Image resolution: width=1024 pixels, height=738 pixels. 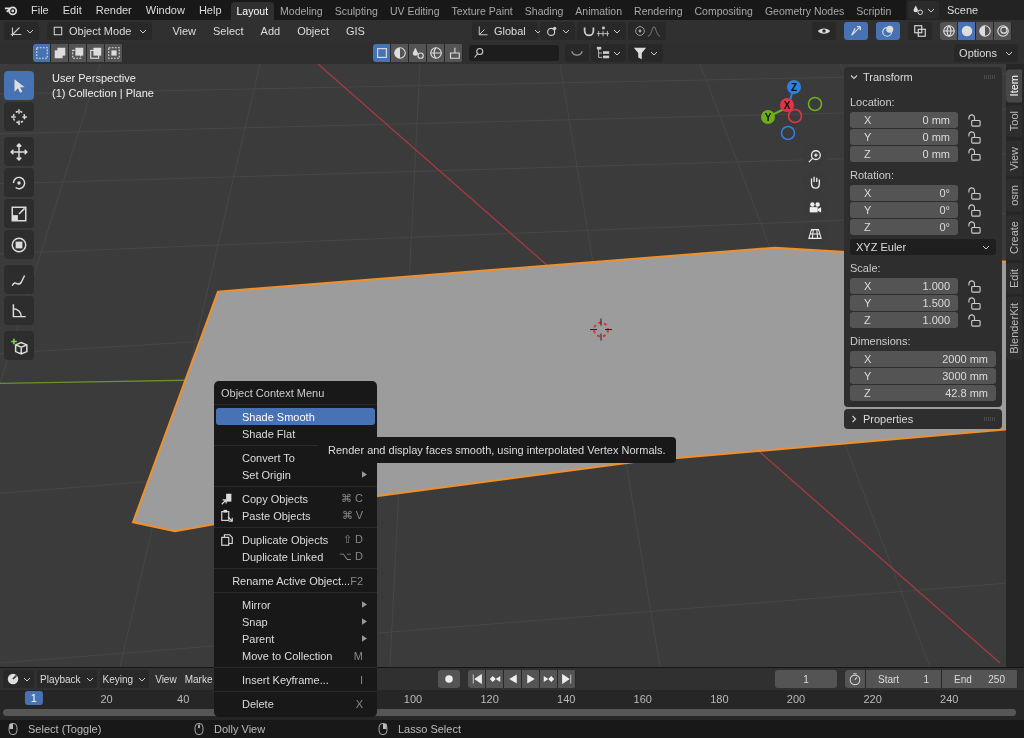 I want to click on panel-title: Transform, so click(x=888, y=77).